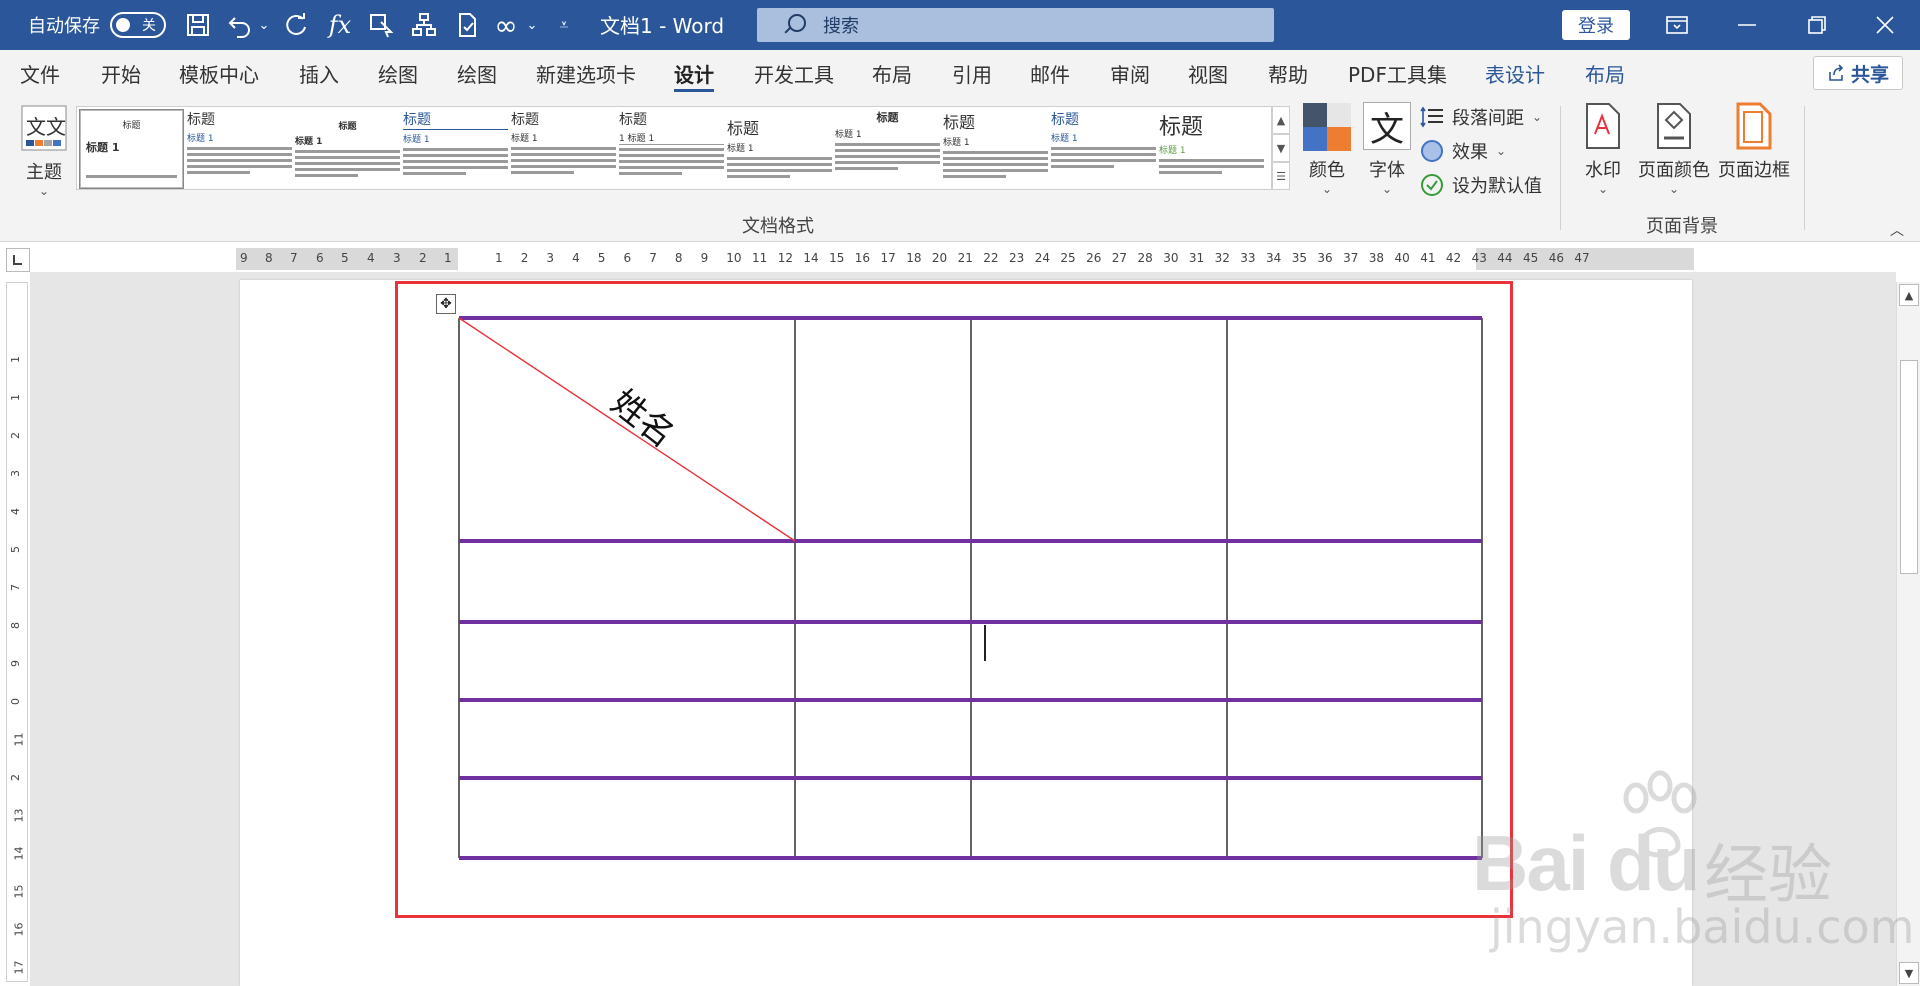 This screenshot has height=986, width=1920. What do you see at coordinates (296, 25) in the screenshot?
I see `redo-icon` at bounding box center [296, 25].